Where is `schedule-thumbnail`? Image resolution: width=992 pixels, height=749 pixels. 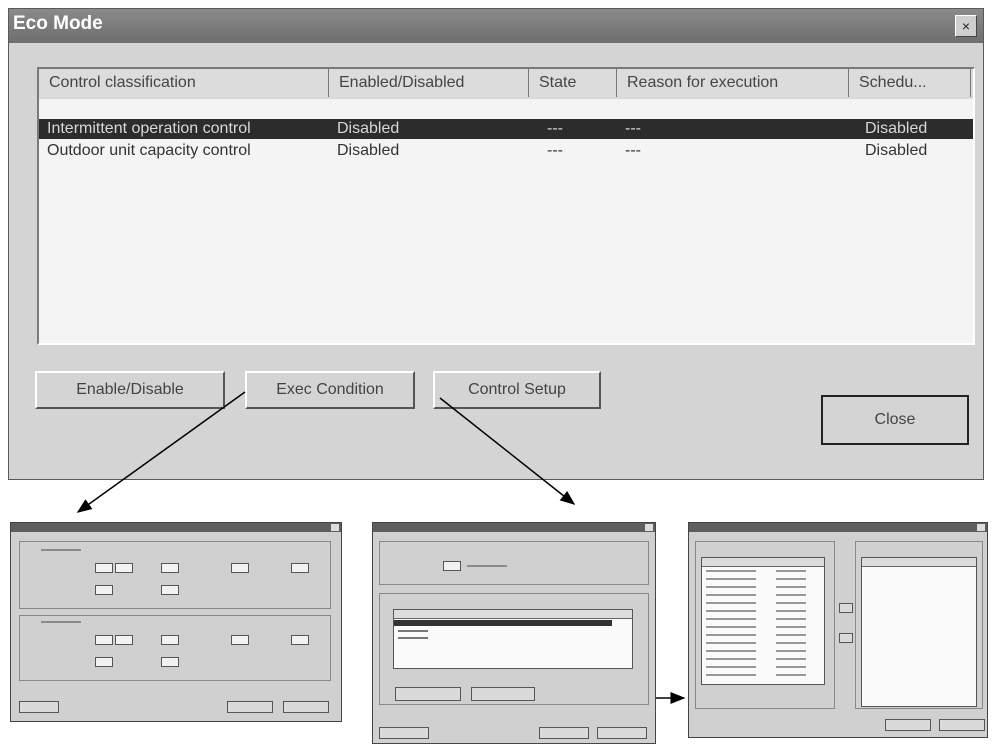
schedule-thumbnail is located at coordinates (838, 630).